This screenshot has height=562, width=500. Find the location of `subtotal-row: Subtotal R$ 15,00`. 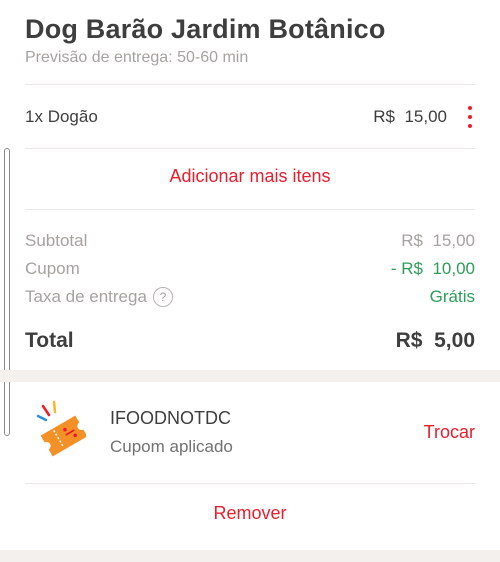

subtotal-row: Subtotal R$ 15,00 is located at coordinates (250, 241).